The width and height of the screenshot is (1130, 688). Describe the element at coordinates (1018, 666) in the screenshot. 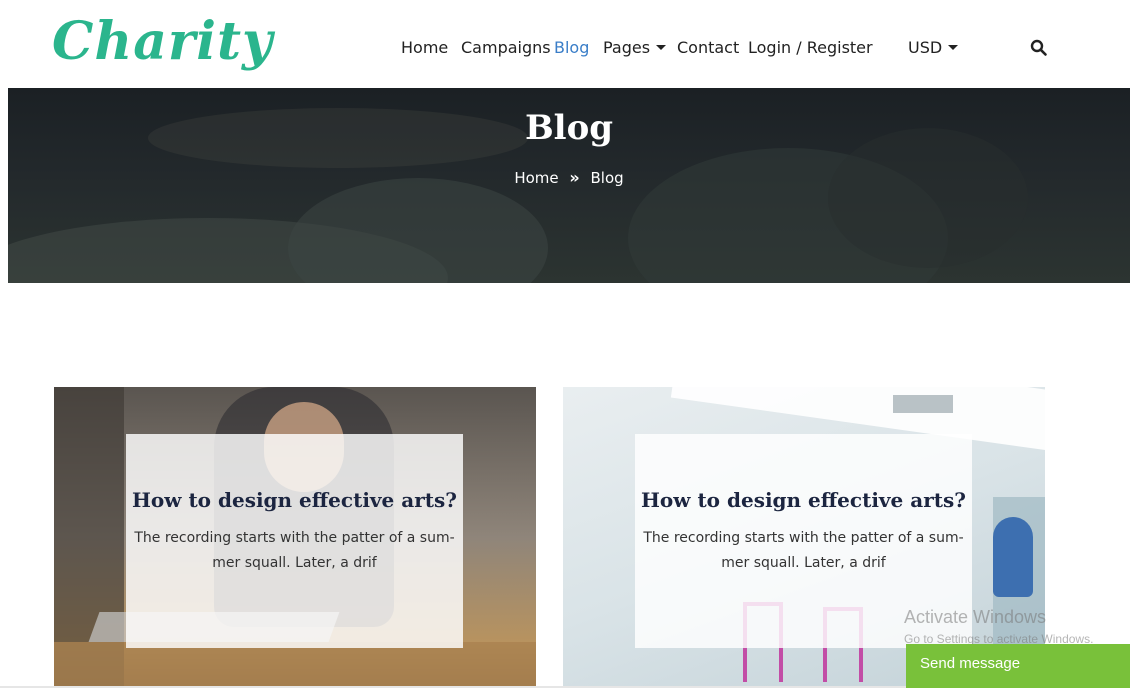

I see `send-message-button: Send message` at that location.